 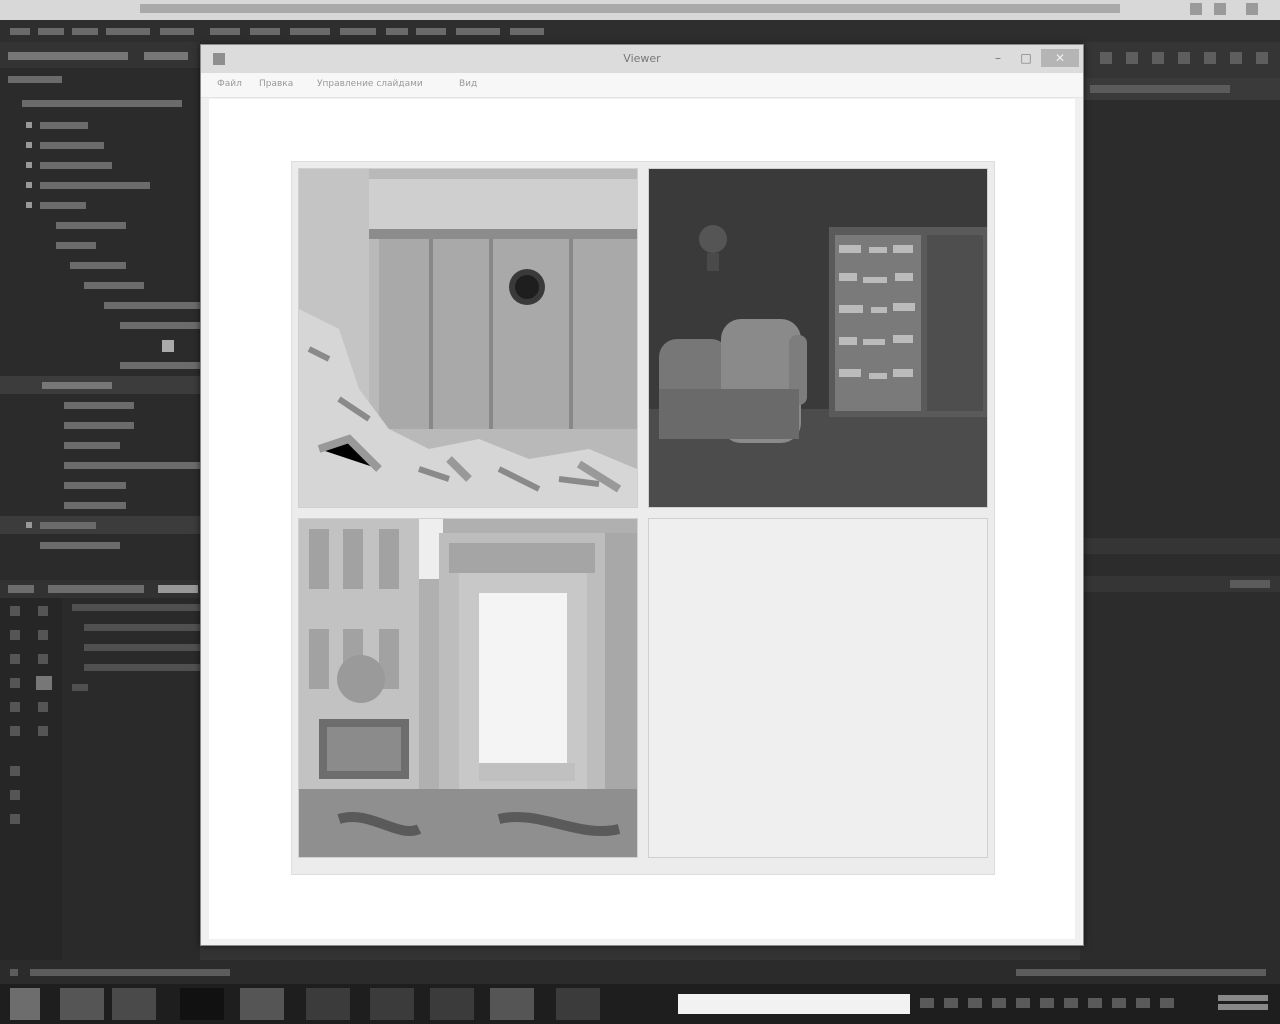 What do you see at coordinates (276, 84) in the screenshot?
I see `menu-edit: Правка` at bounding box center [276, 84].